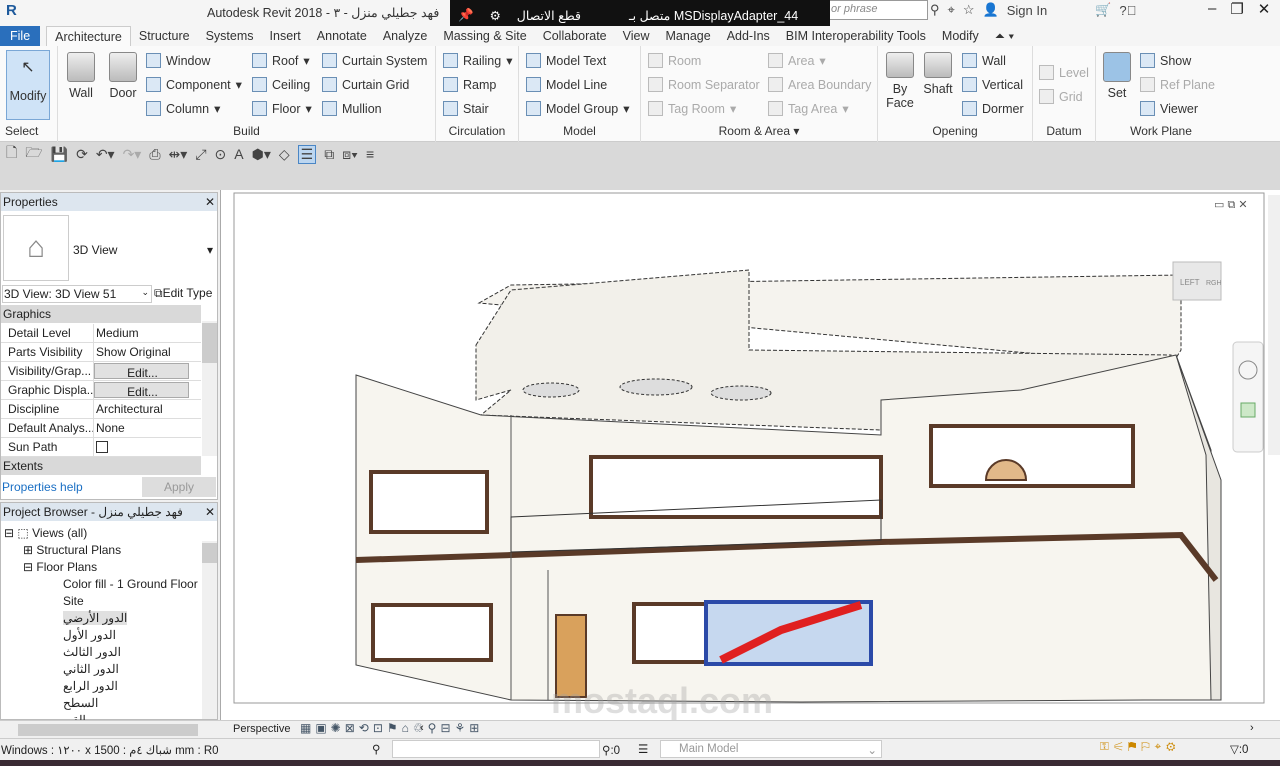 The width and height of the screenshot is (1280, 766). What do you see at coordinates (365, 84) in the screenshot?
I see `curtain-grid-button: Curtain Grid` at bounding box center [365, 84].